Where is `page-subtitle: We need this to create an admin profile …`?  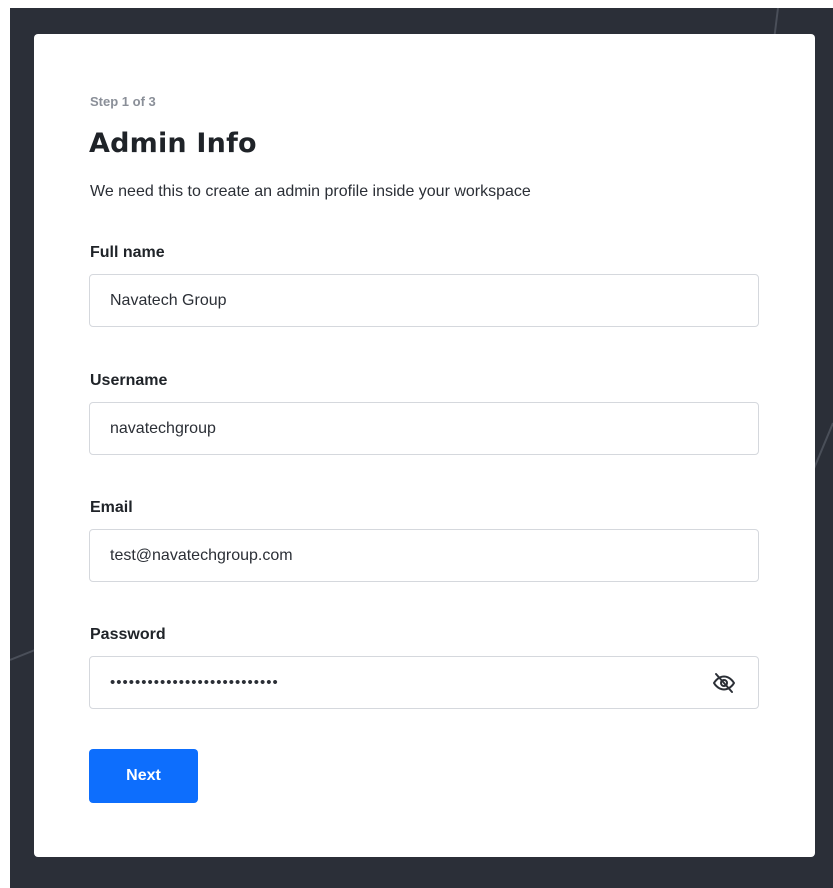 page-subtitle: We need this to create an admin profile … is located at coordinates (310, 191).